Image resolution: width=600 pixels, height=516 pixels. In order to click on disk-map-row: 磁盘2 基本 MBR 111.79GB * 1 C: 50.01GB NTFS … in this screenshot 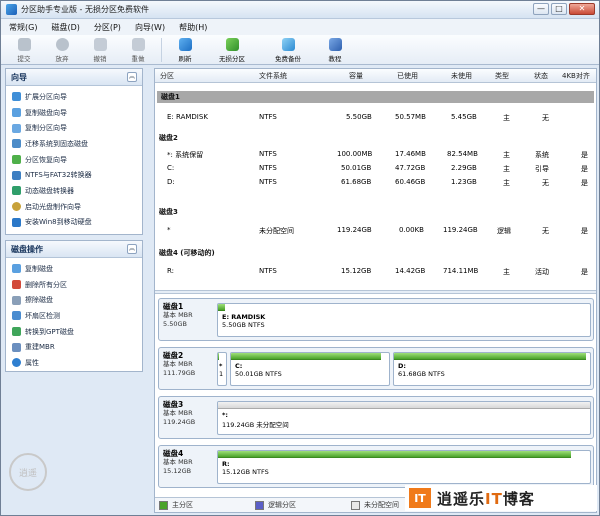, I will do `click(376, 368)`.